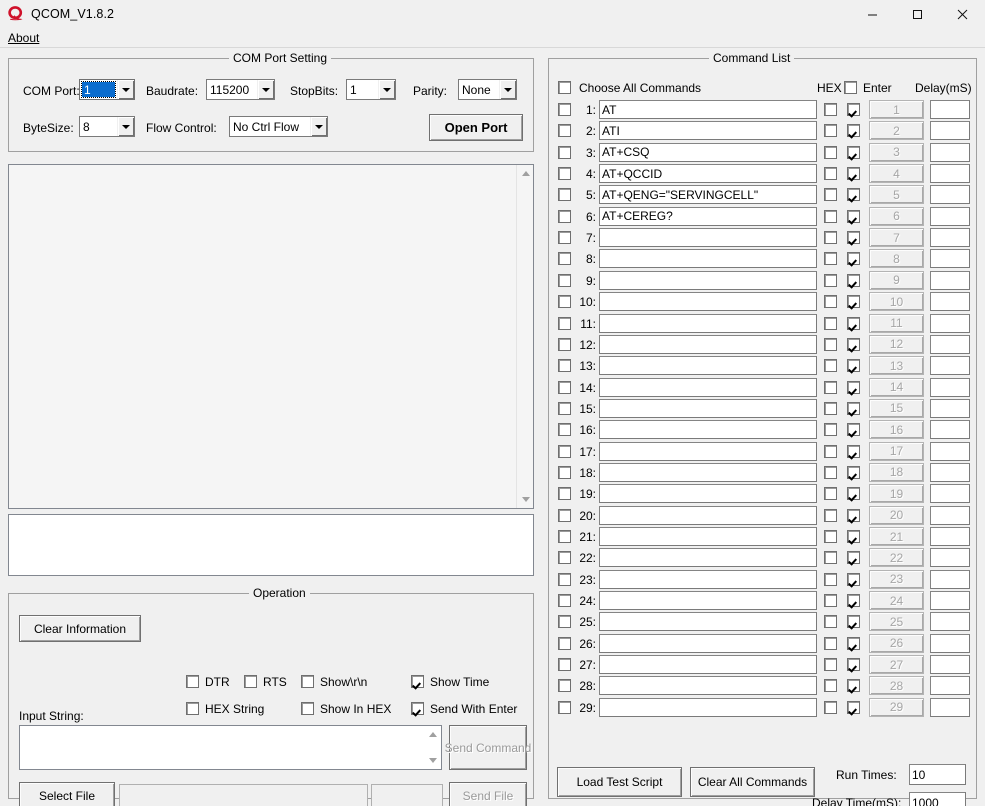 This screenshot has height=806, width=985. What do you see at coordinates (896, 643) in the screenshot?
I see `command-send-button: 26` at bounding box center [896, 643].